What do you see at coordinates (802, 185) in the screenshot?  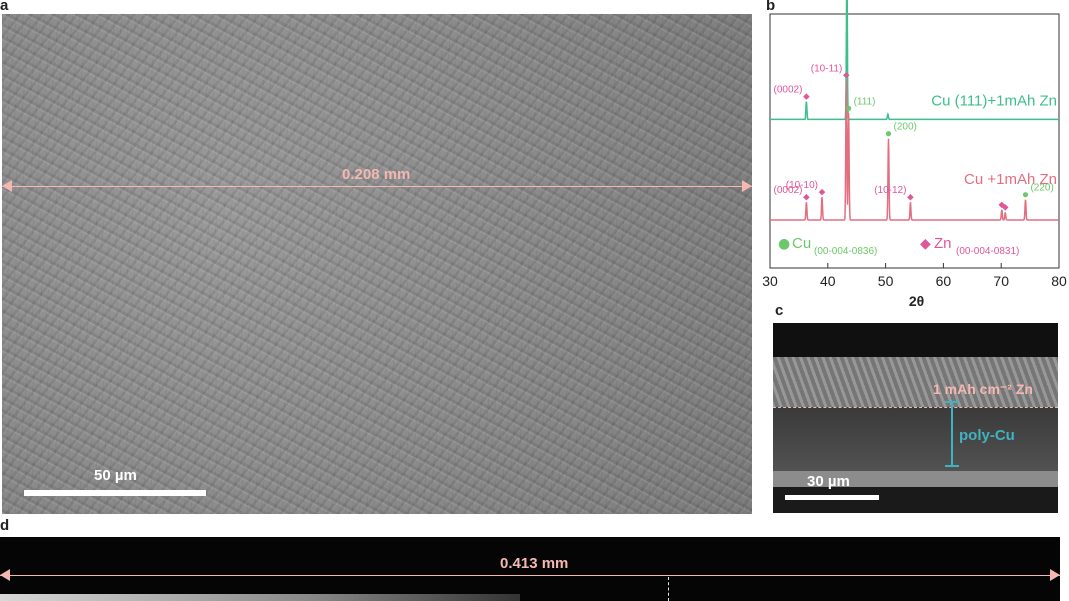 I see `peak-label: (10-10)` at bounding box center [802, 185].